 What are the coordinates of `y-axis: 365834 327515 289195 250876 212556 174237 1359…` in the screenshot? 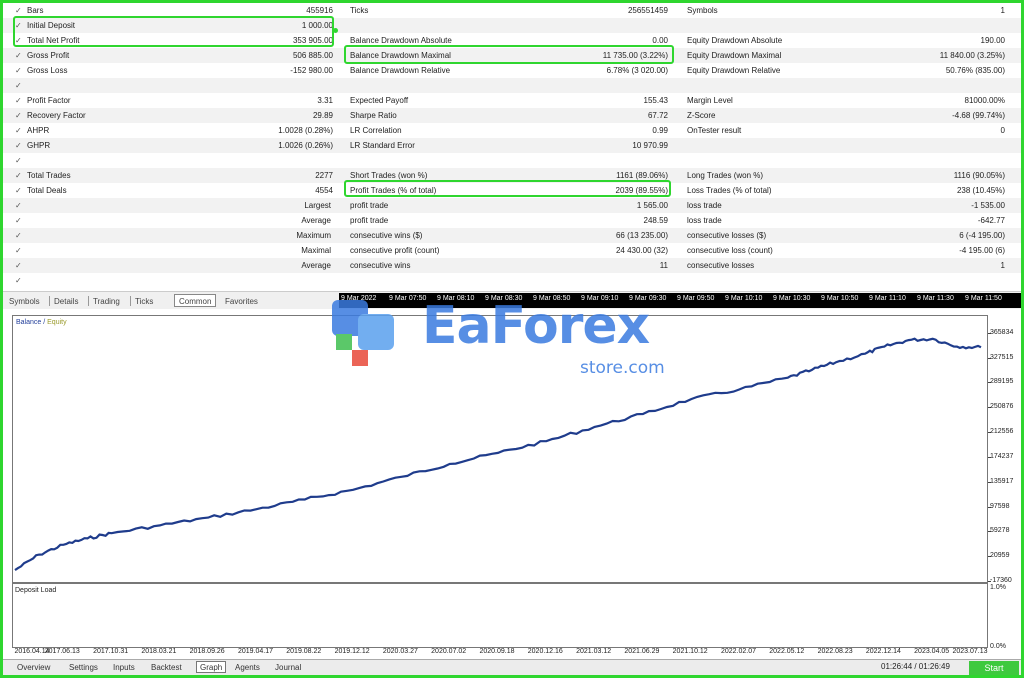 It's located at (1004, 481).